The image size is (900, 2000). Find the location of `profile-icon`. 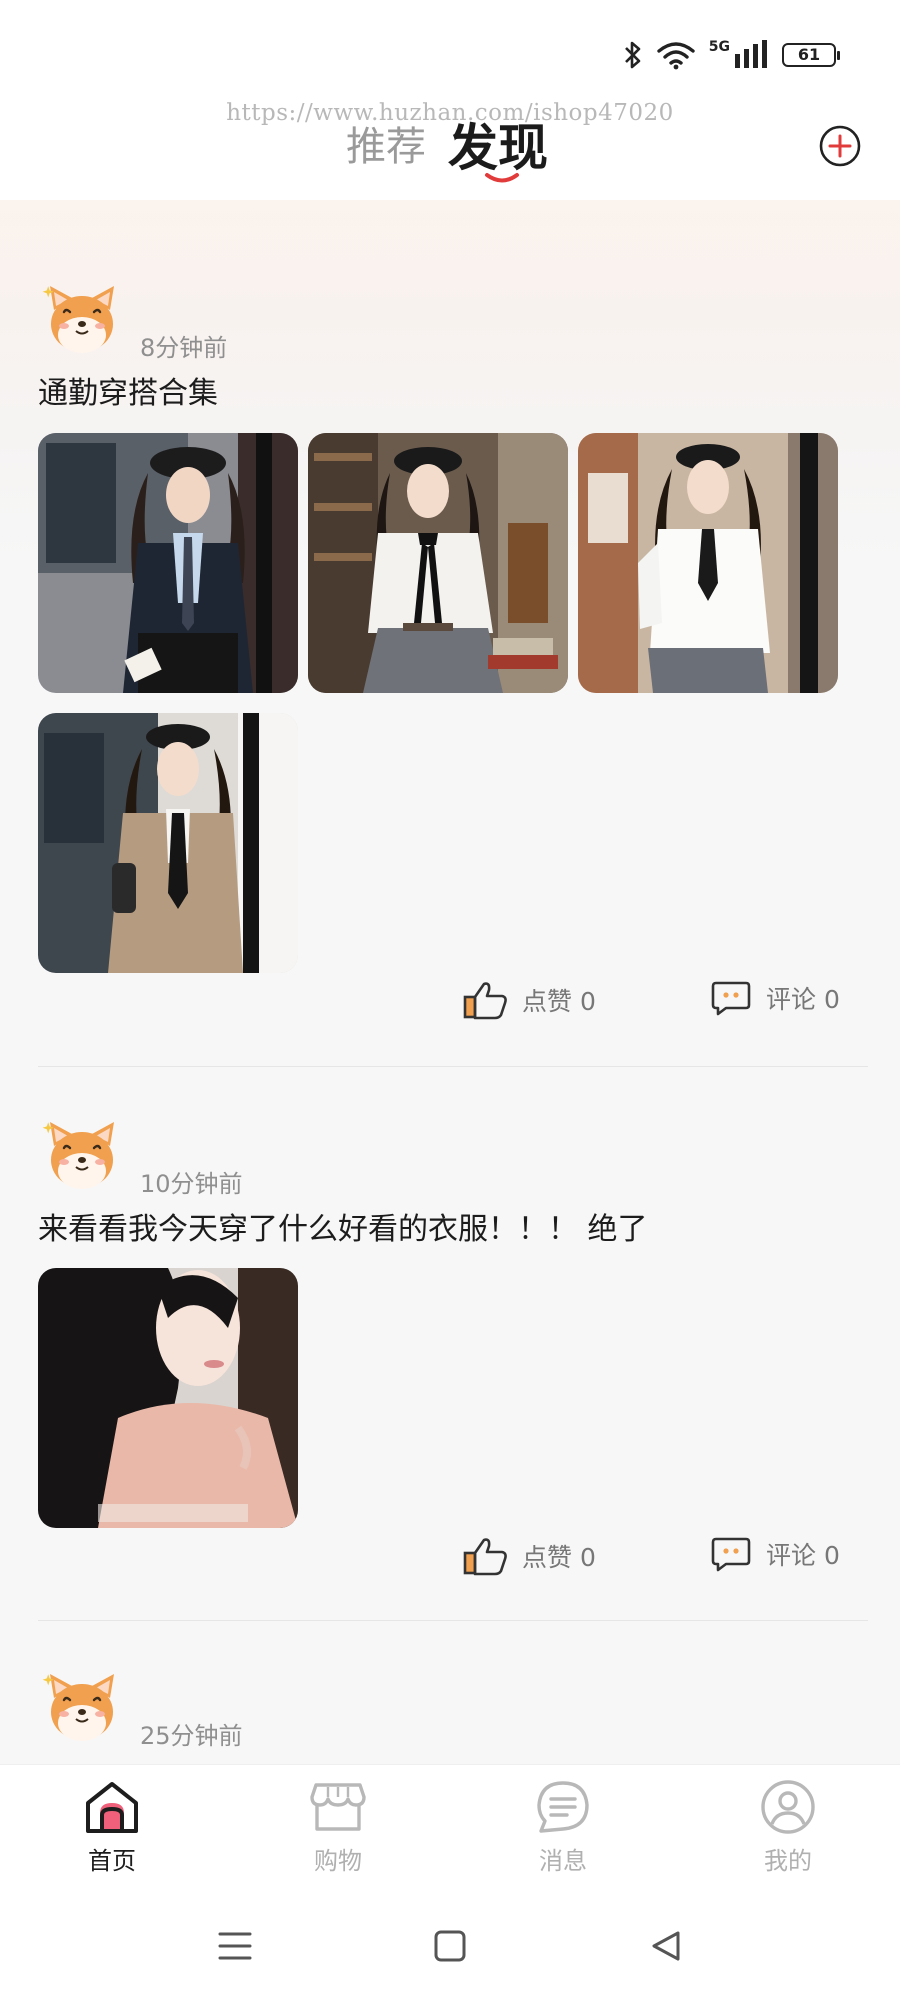

profile-icon is located at coordinates (788, 1807).